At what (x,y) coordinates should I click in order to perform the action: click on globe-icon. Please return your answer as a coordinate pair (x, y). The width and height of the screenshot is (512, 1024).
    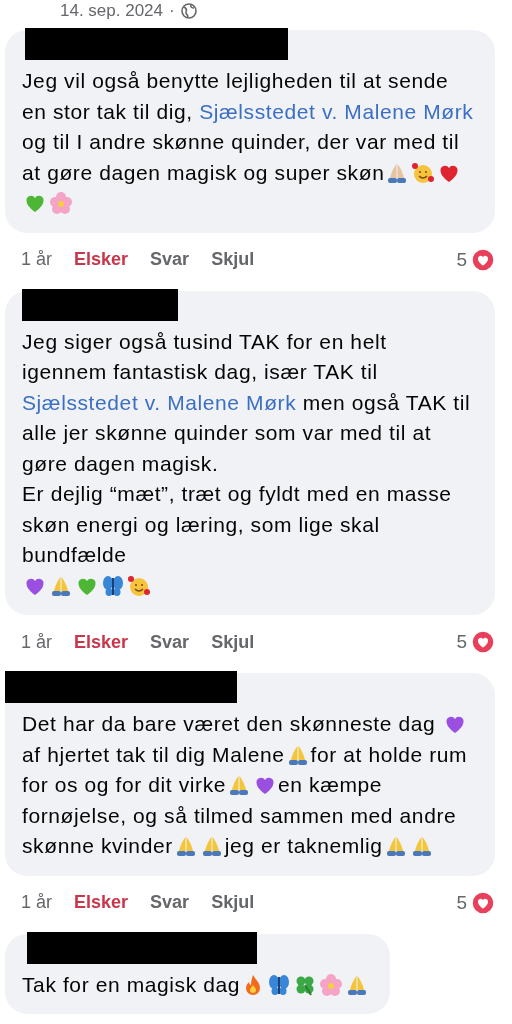
    Looking at the image, I should click on (188, 11).